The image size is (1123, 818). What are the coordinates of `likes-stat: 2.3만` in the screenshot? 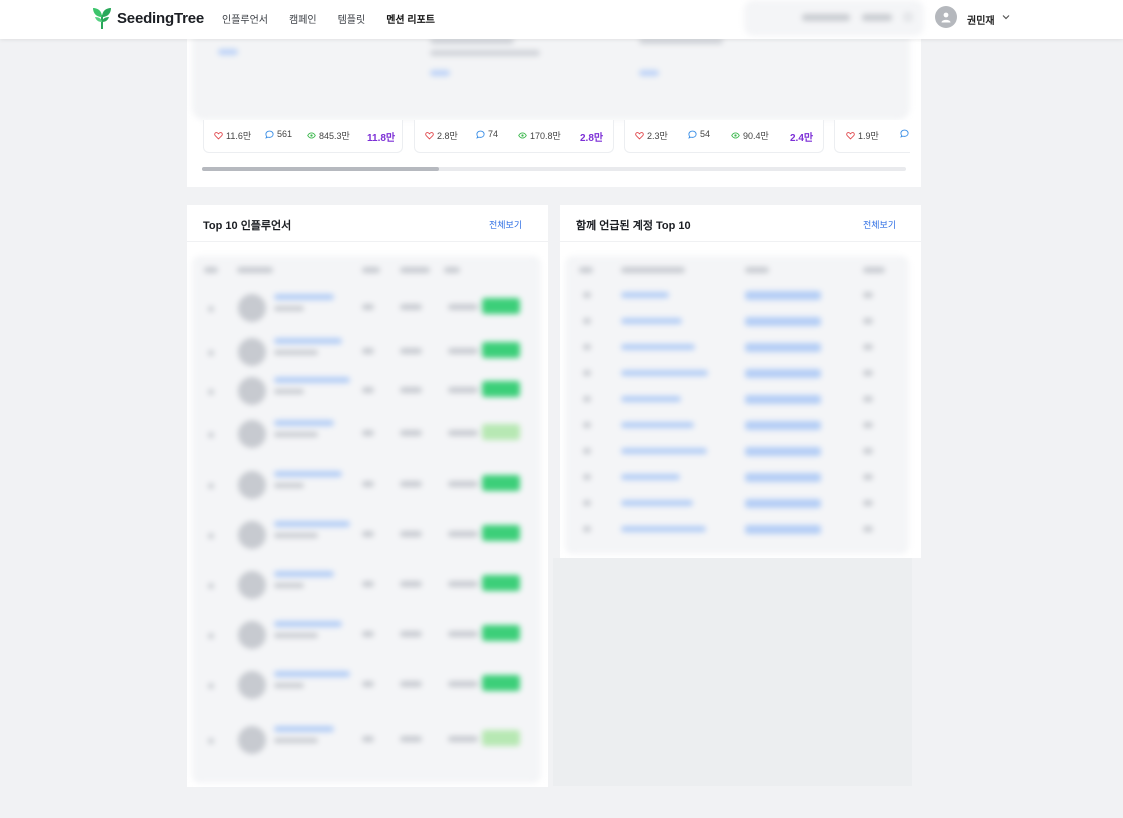 It's located at (651, 135).